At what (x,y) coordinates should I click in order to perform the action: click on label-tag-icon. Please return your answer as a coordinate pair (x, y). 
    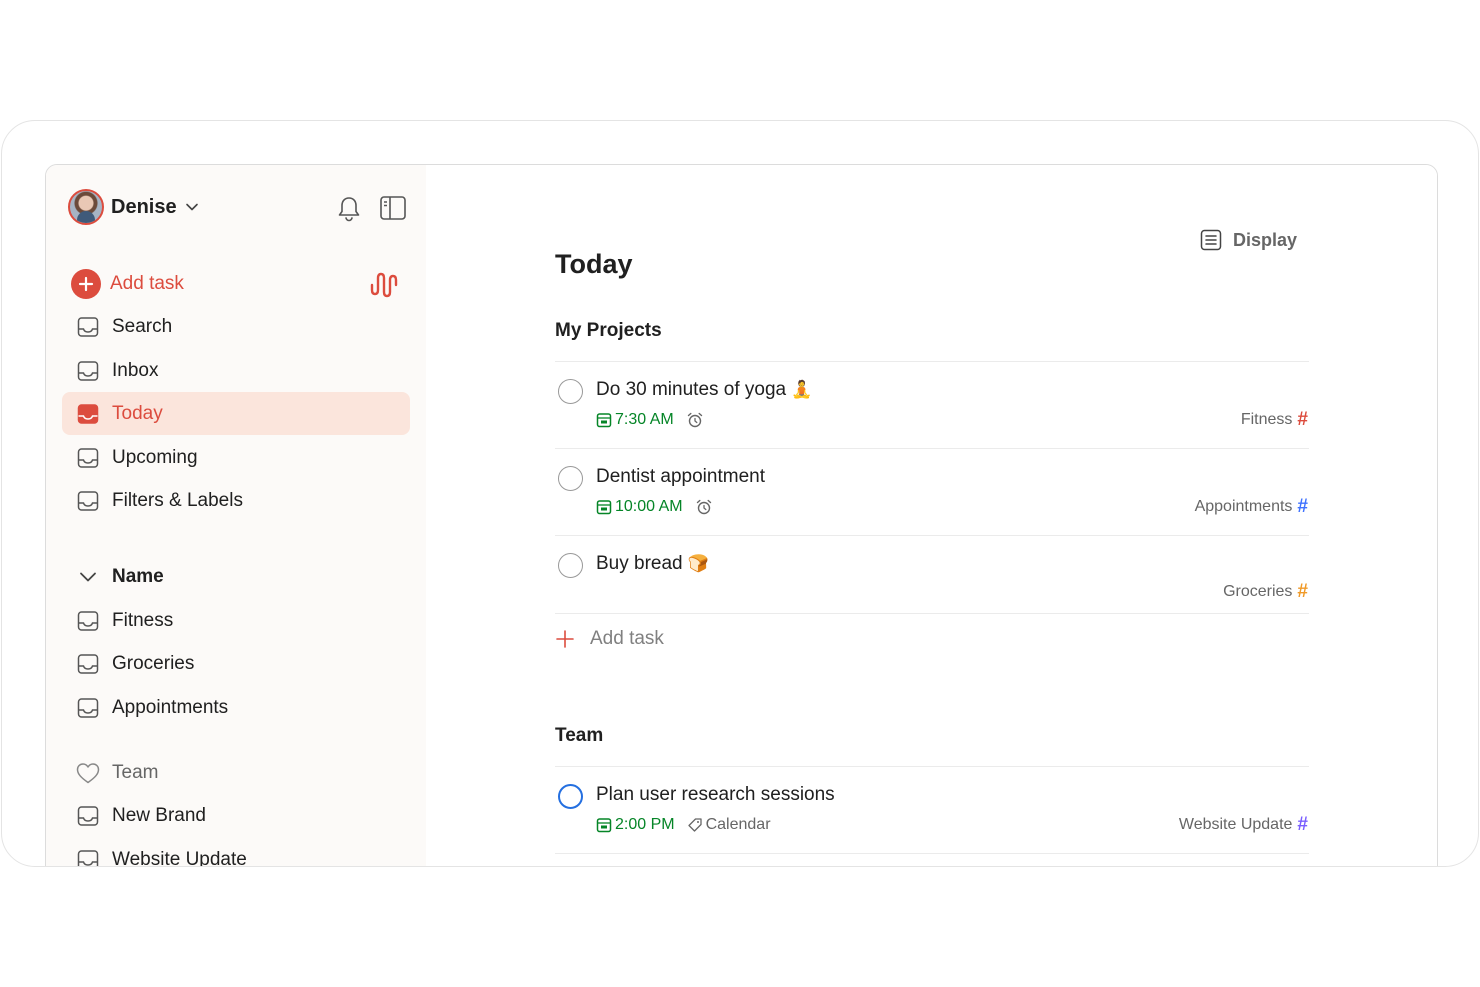
    Looking at the image, I should click on (694, 825).